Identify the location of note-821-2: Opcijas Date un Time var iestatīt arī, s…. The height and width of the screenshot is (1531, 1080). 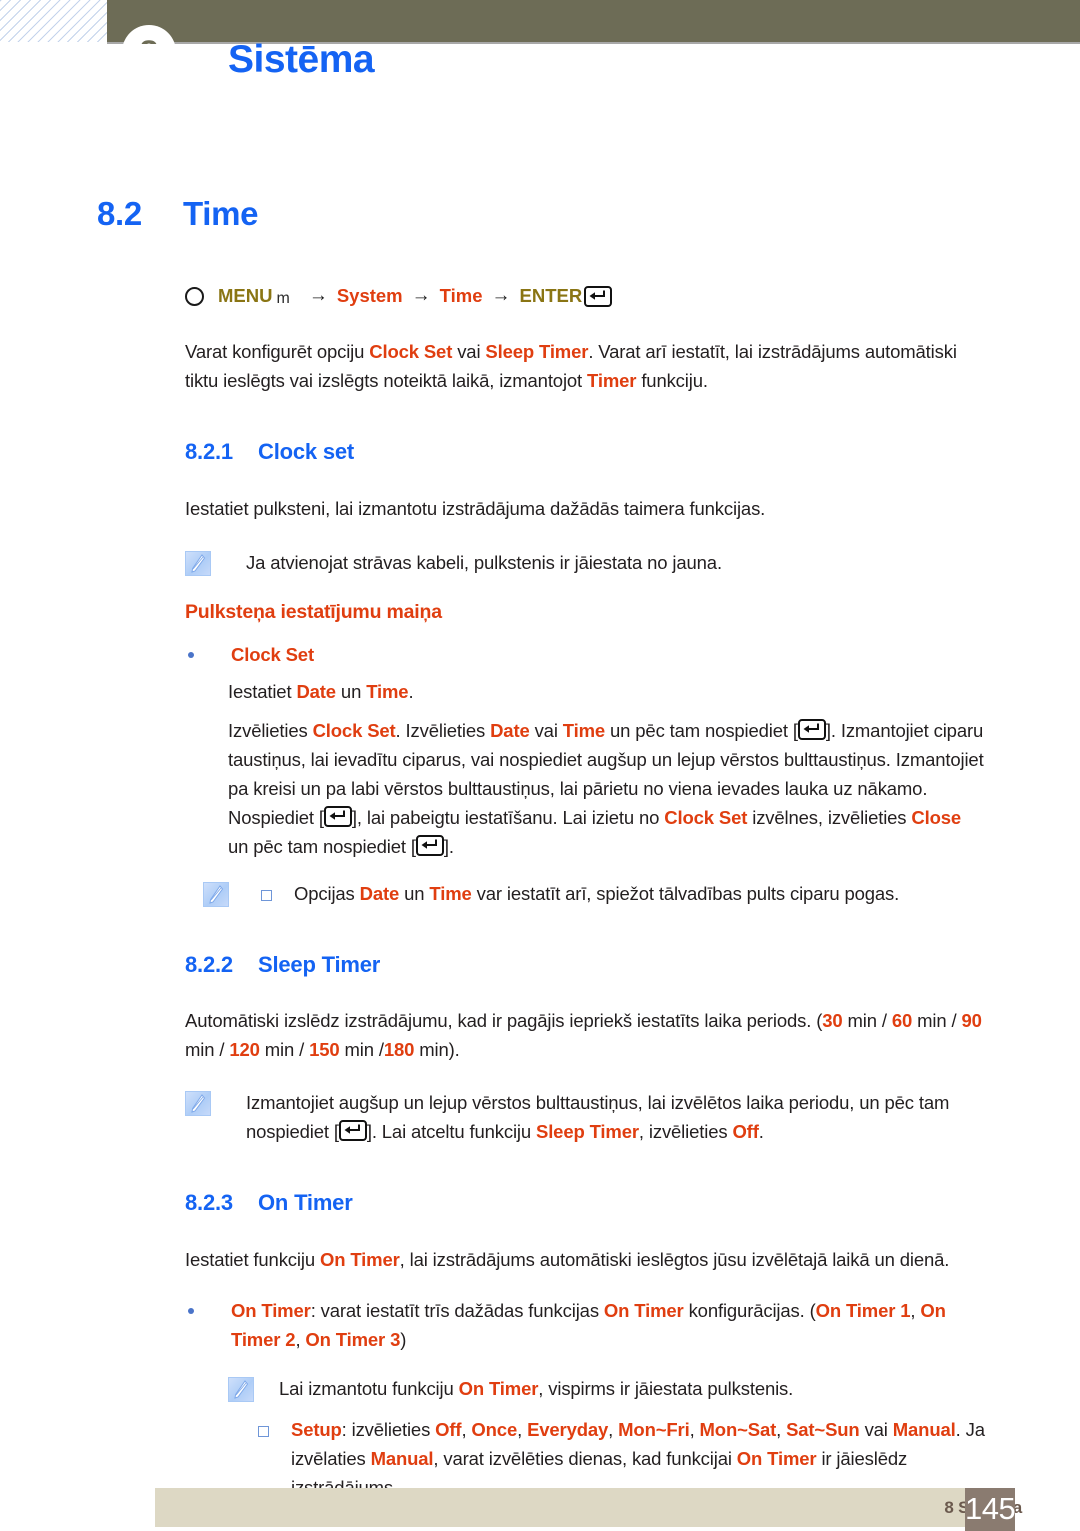
(585, 893).